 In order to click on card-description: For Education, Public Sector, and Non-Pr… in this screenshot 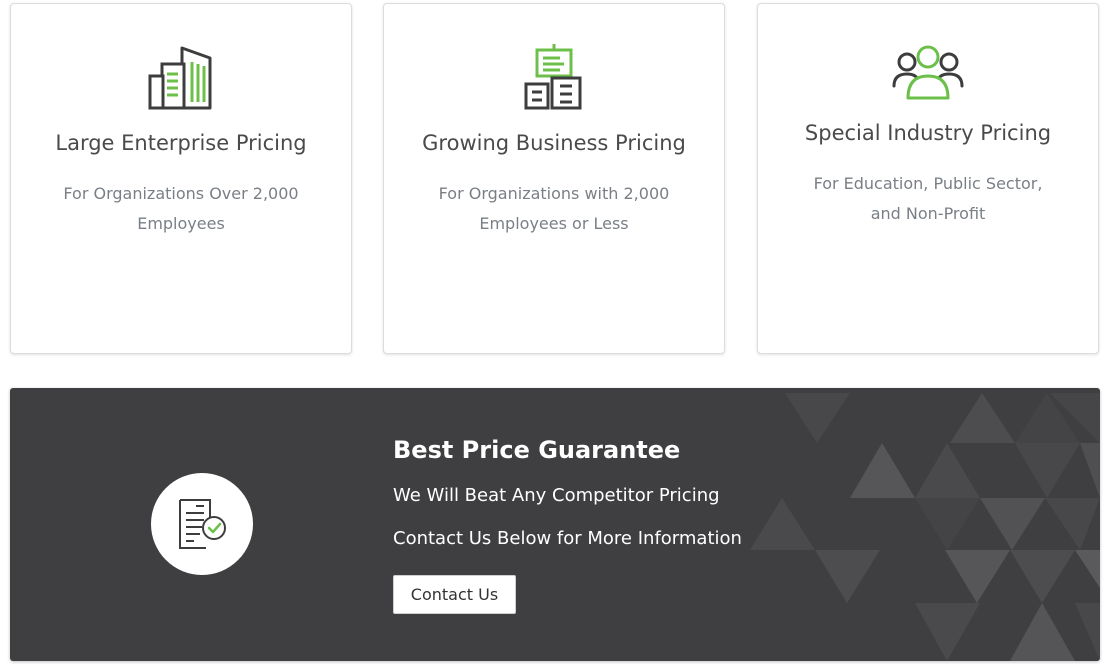, I will do `click(928, 198)`.